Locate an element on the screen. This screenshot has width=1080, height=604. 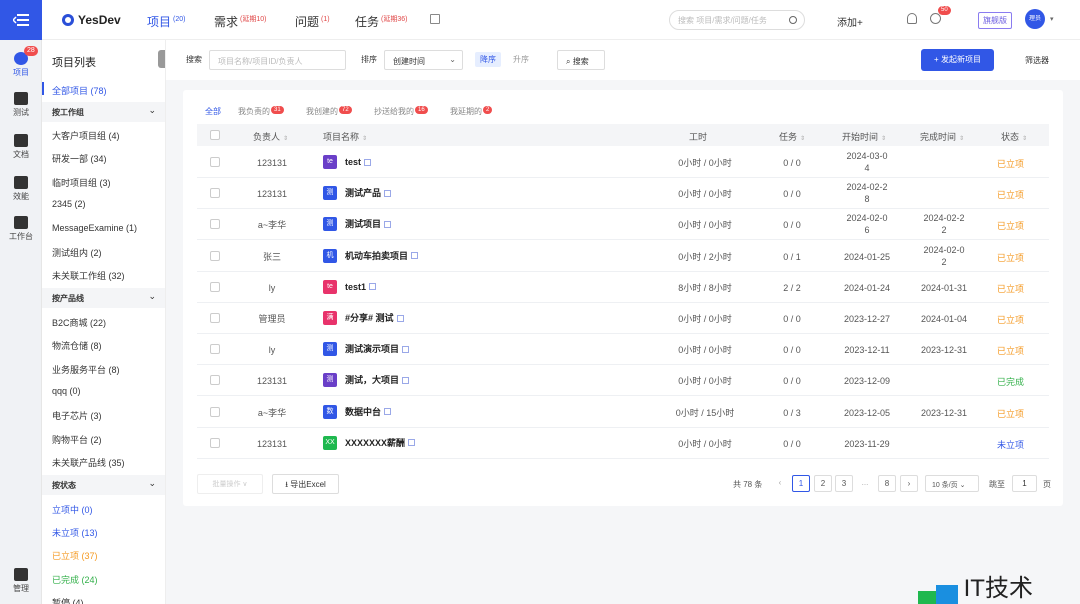
project-name-cell: 机机动车拍卖项目 is located at coordinates (371, 255).